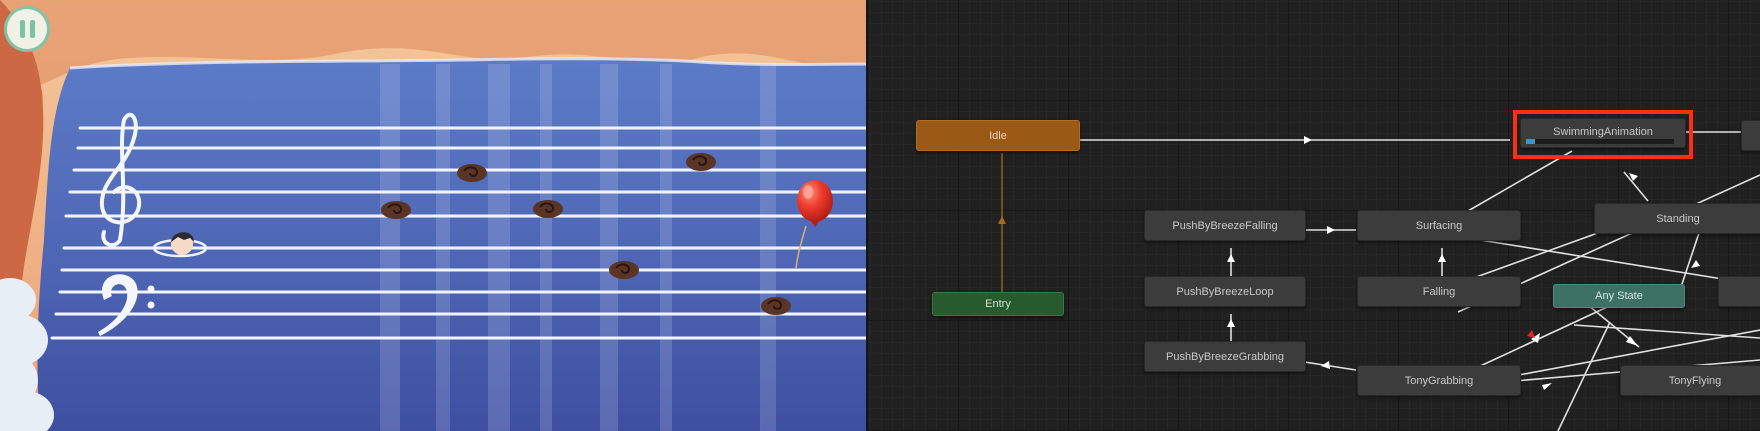 Image resolution: width=1760 pixels, height=431 pixels. Describe the element at coordinates (1666, 331) in the screenshot. I see `transition-any-right` at that location.